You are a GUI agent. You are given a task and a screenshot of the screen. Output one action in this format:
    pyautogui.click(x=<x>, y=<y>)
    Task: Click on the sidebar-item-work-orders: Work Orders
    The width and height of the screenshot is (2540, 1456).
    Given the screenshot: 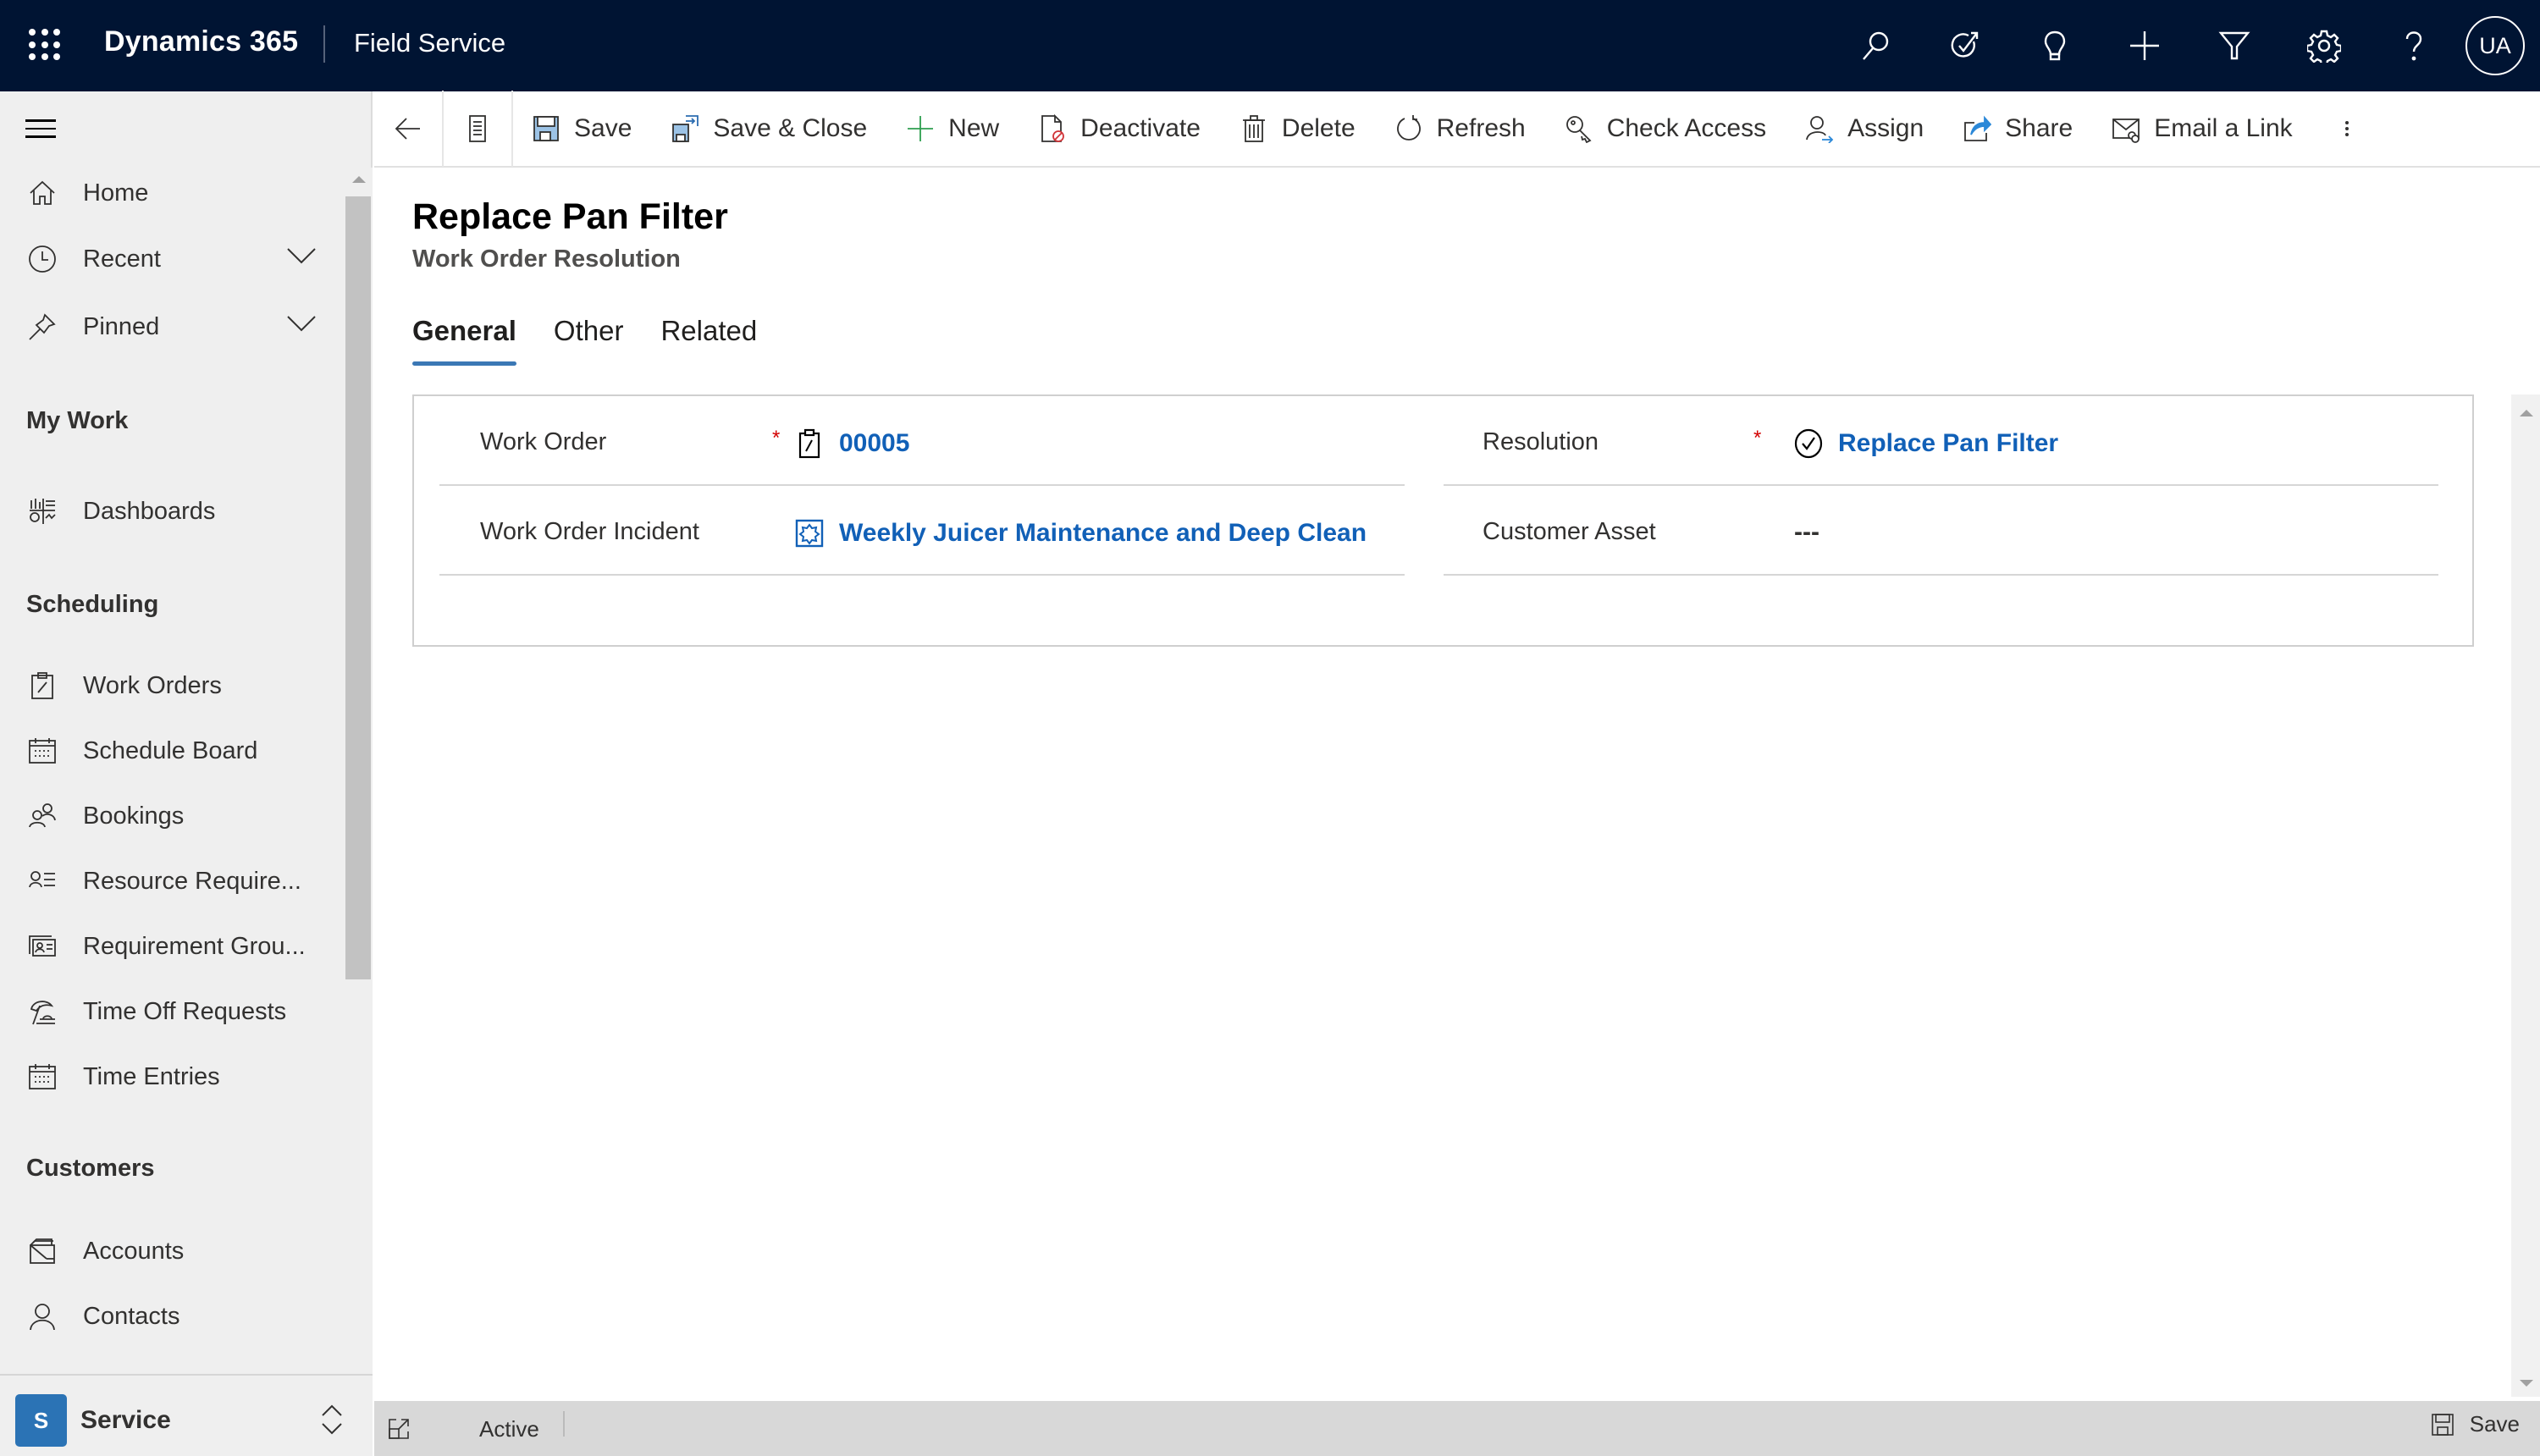 What is the action you would take?
    pyautogui.click(x=173, y=685)
    